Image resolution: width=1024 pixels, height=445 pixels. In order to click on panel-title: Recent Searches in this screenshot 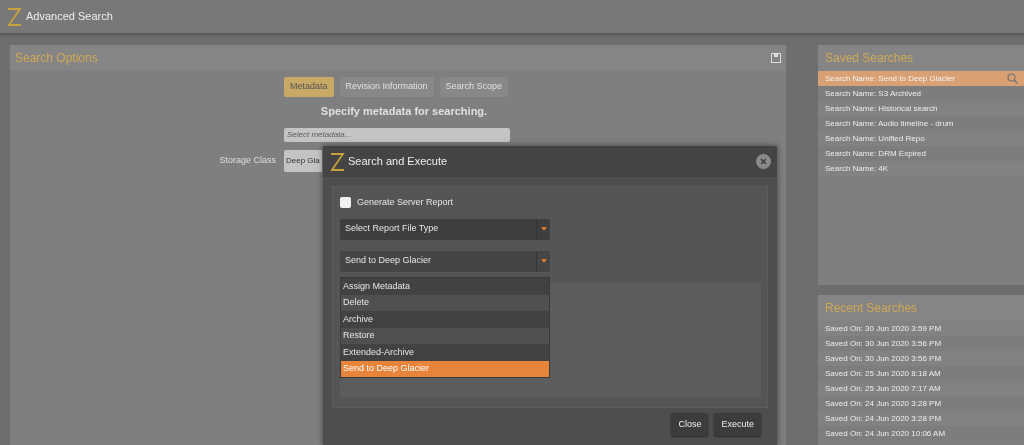, I will do `click(871, 308)`.